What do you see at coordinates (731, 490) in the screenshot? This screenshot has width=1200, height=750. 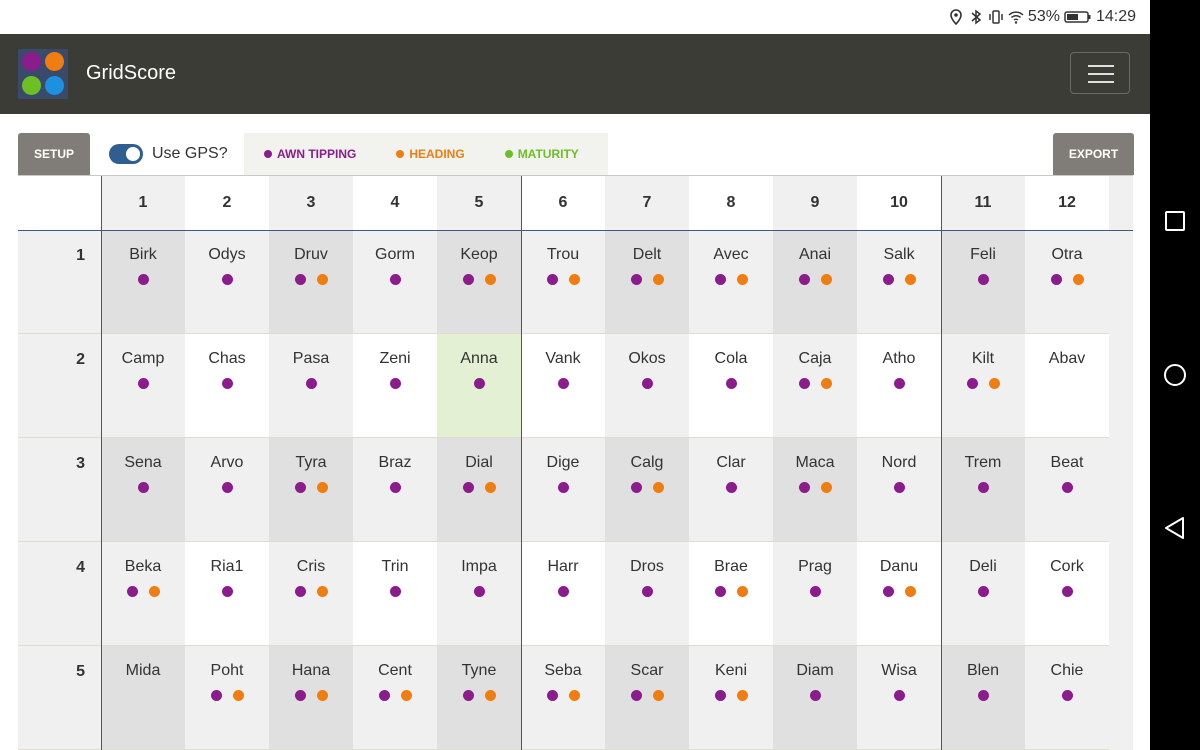 I see `grid-cell: Clar` at bounding box center [731, 490].